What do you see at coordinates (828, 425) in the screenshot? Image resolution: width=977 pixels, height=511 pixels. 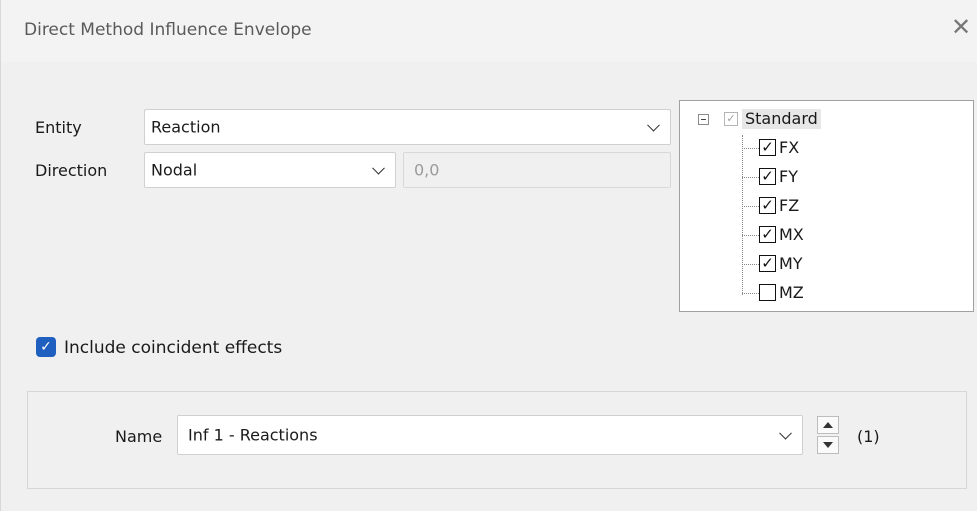 I see `spin-up-icon` at bounding box center [828, 425].